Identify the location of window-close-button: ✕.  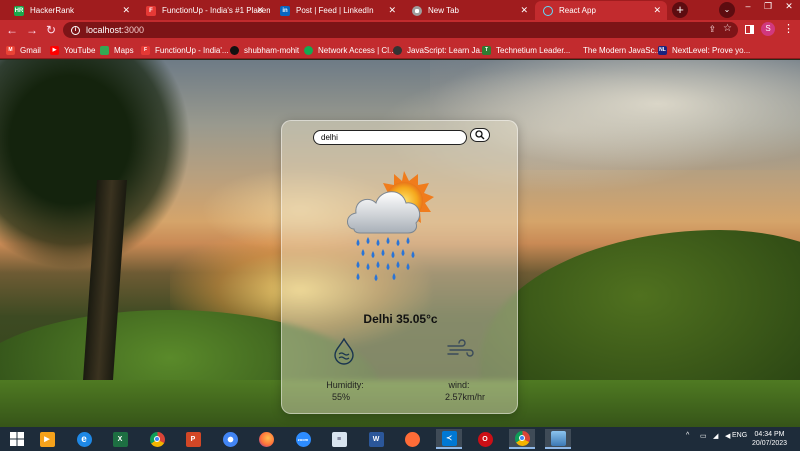
(789, 7).